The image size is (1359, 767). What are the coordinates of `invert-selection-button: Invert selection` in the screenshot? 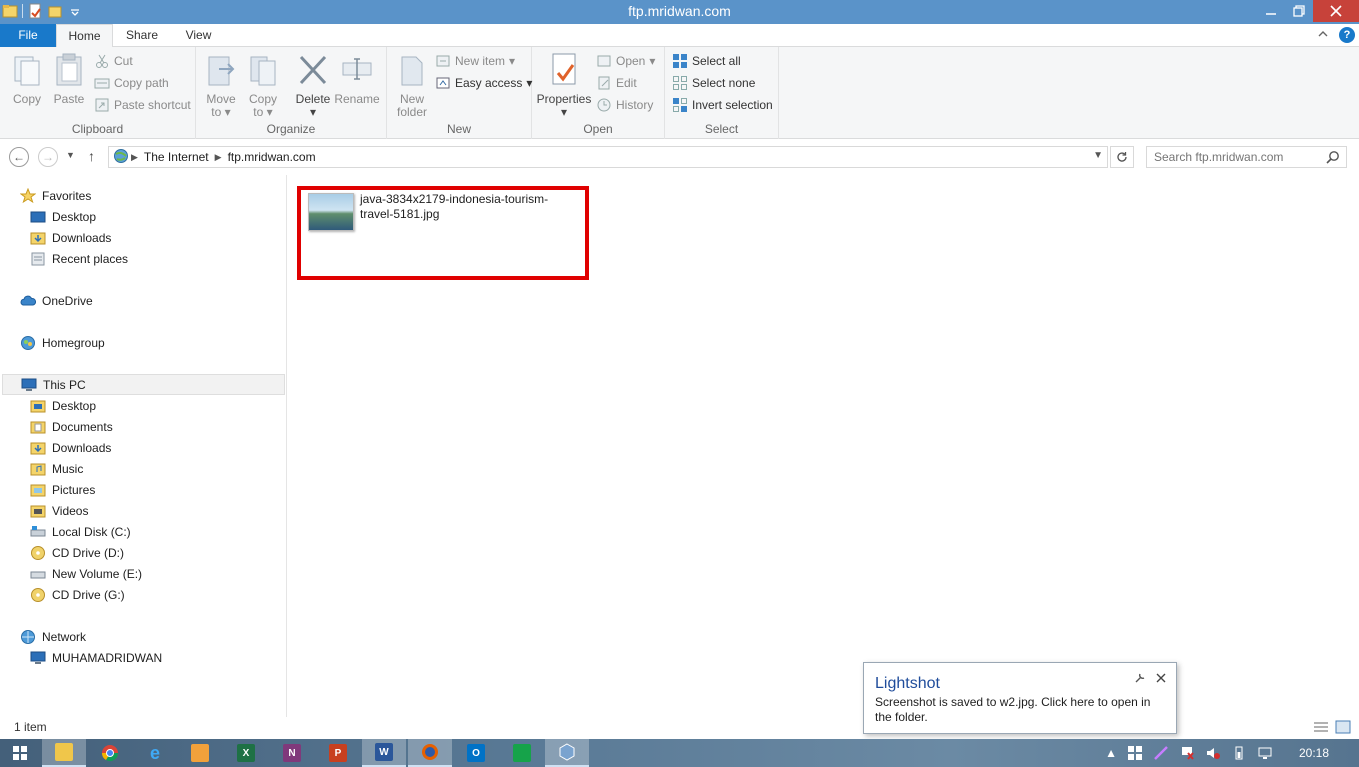 It's located at (722, 105).